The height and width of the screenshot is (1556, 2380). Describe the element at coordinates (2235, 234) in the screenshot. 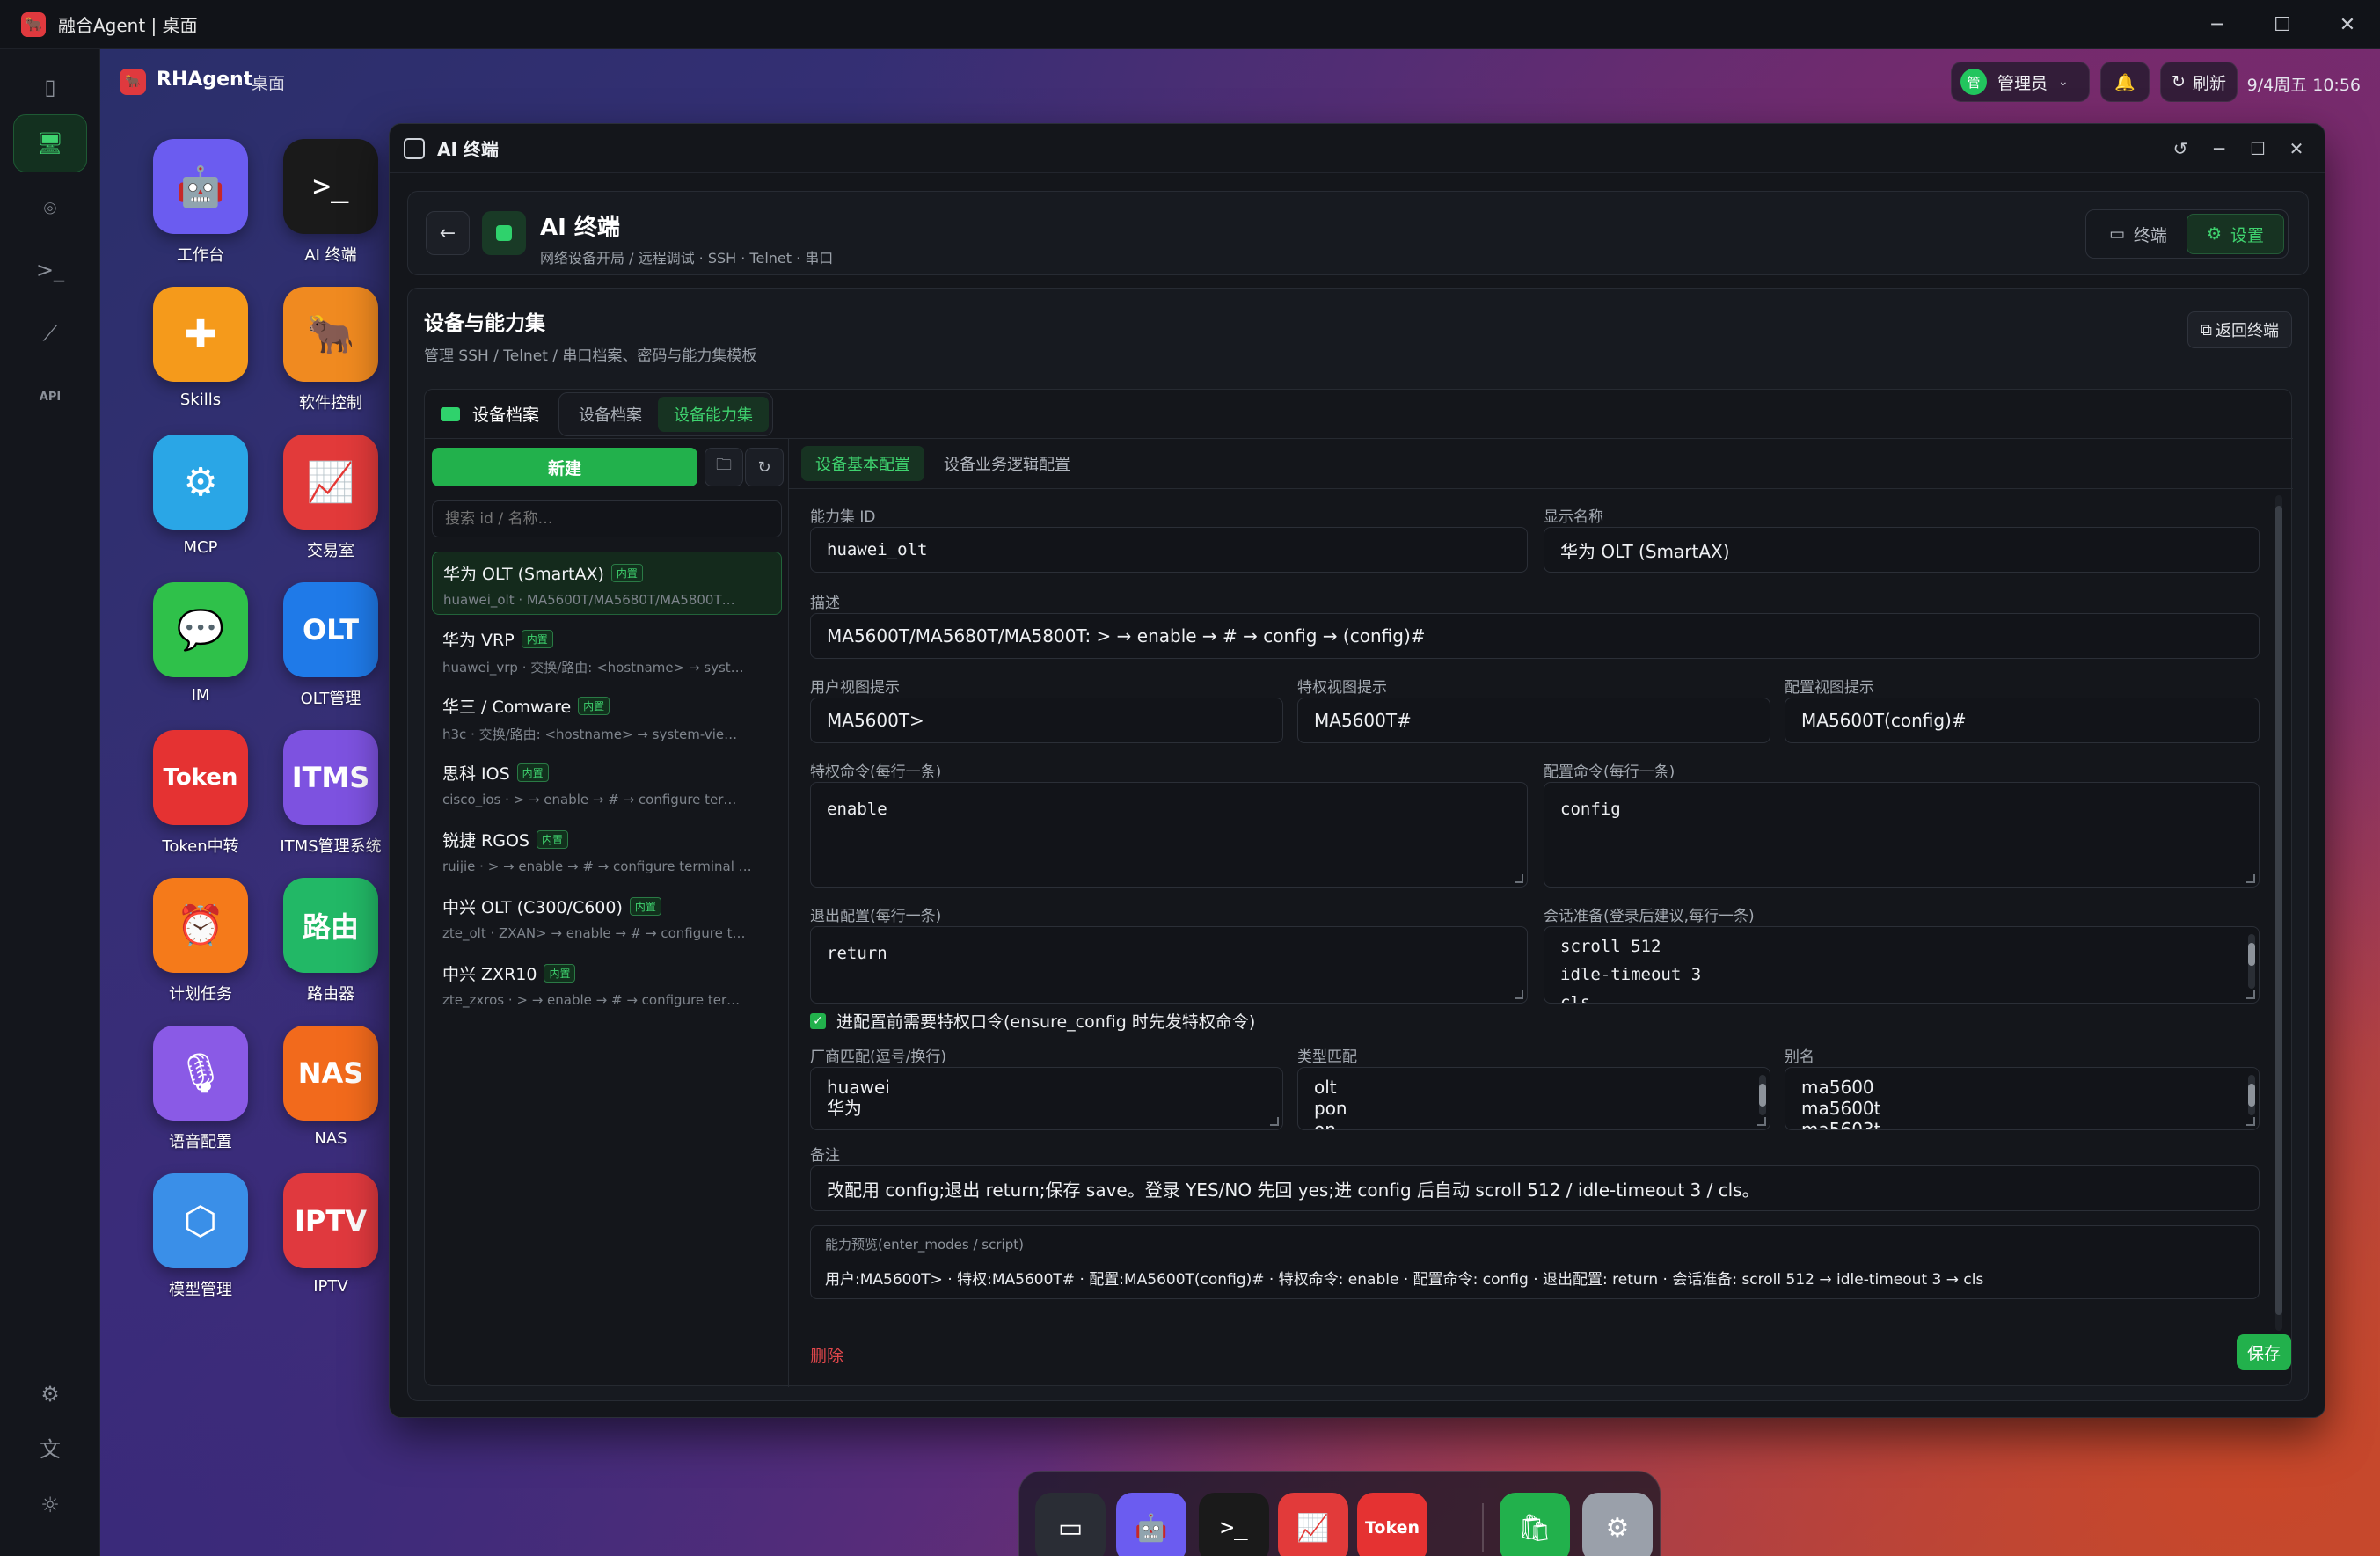

I see `tab-settings: ⚙ 设置` at that location.